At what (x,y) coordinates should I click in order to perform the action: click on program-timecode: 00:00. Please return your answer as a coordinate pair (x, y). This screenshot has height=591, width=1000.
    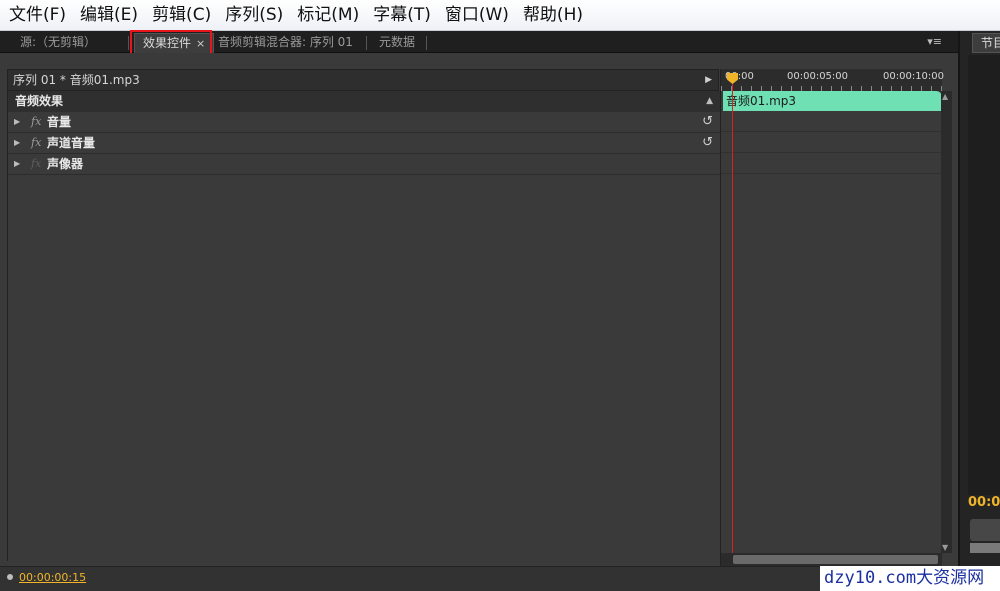
    Looking at the image, I should click on (984, 502).